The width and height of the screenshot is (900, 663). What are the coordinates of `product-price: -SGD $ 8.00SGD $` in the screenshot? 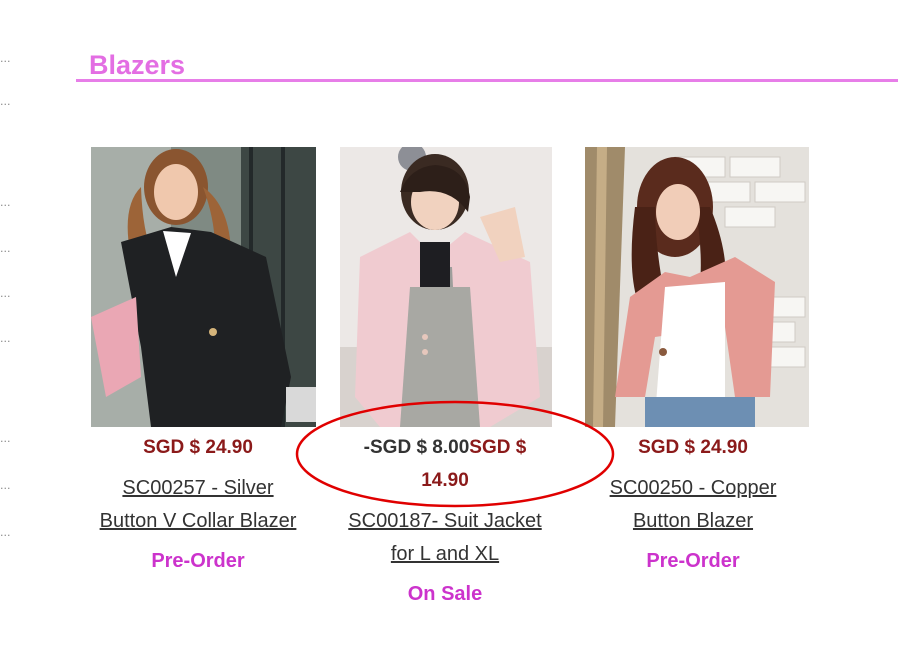 It's located at (445, 447).